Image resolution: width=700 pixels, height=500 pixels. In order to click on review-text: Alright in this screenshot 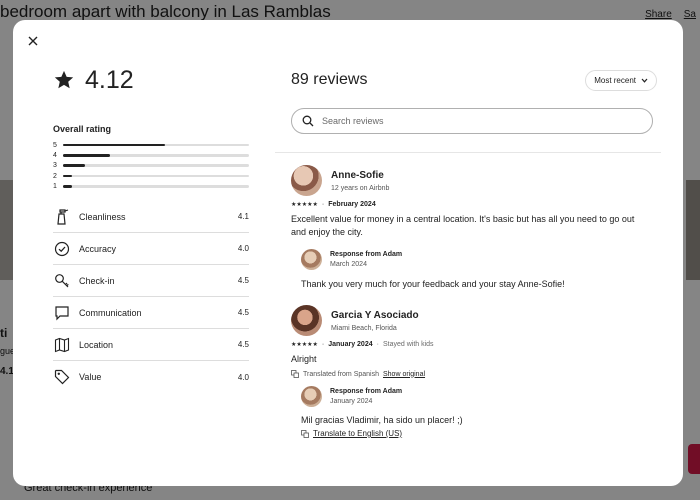, I will do `click(304, 359)`.